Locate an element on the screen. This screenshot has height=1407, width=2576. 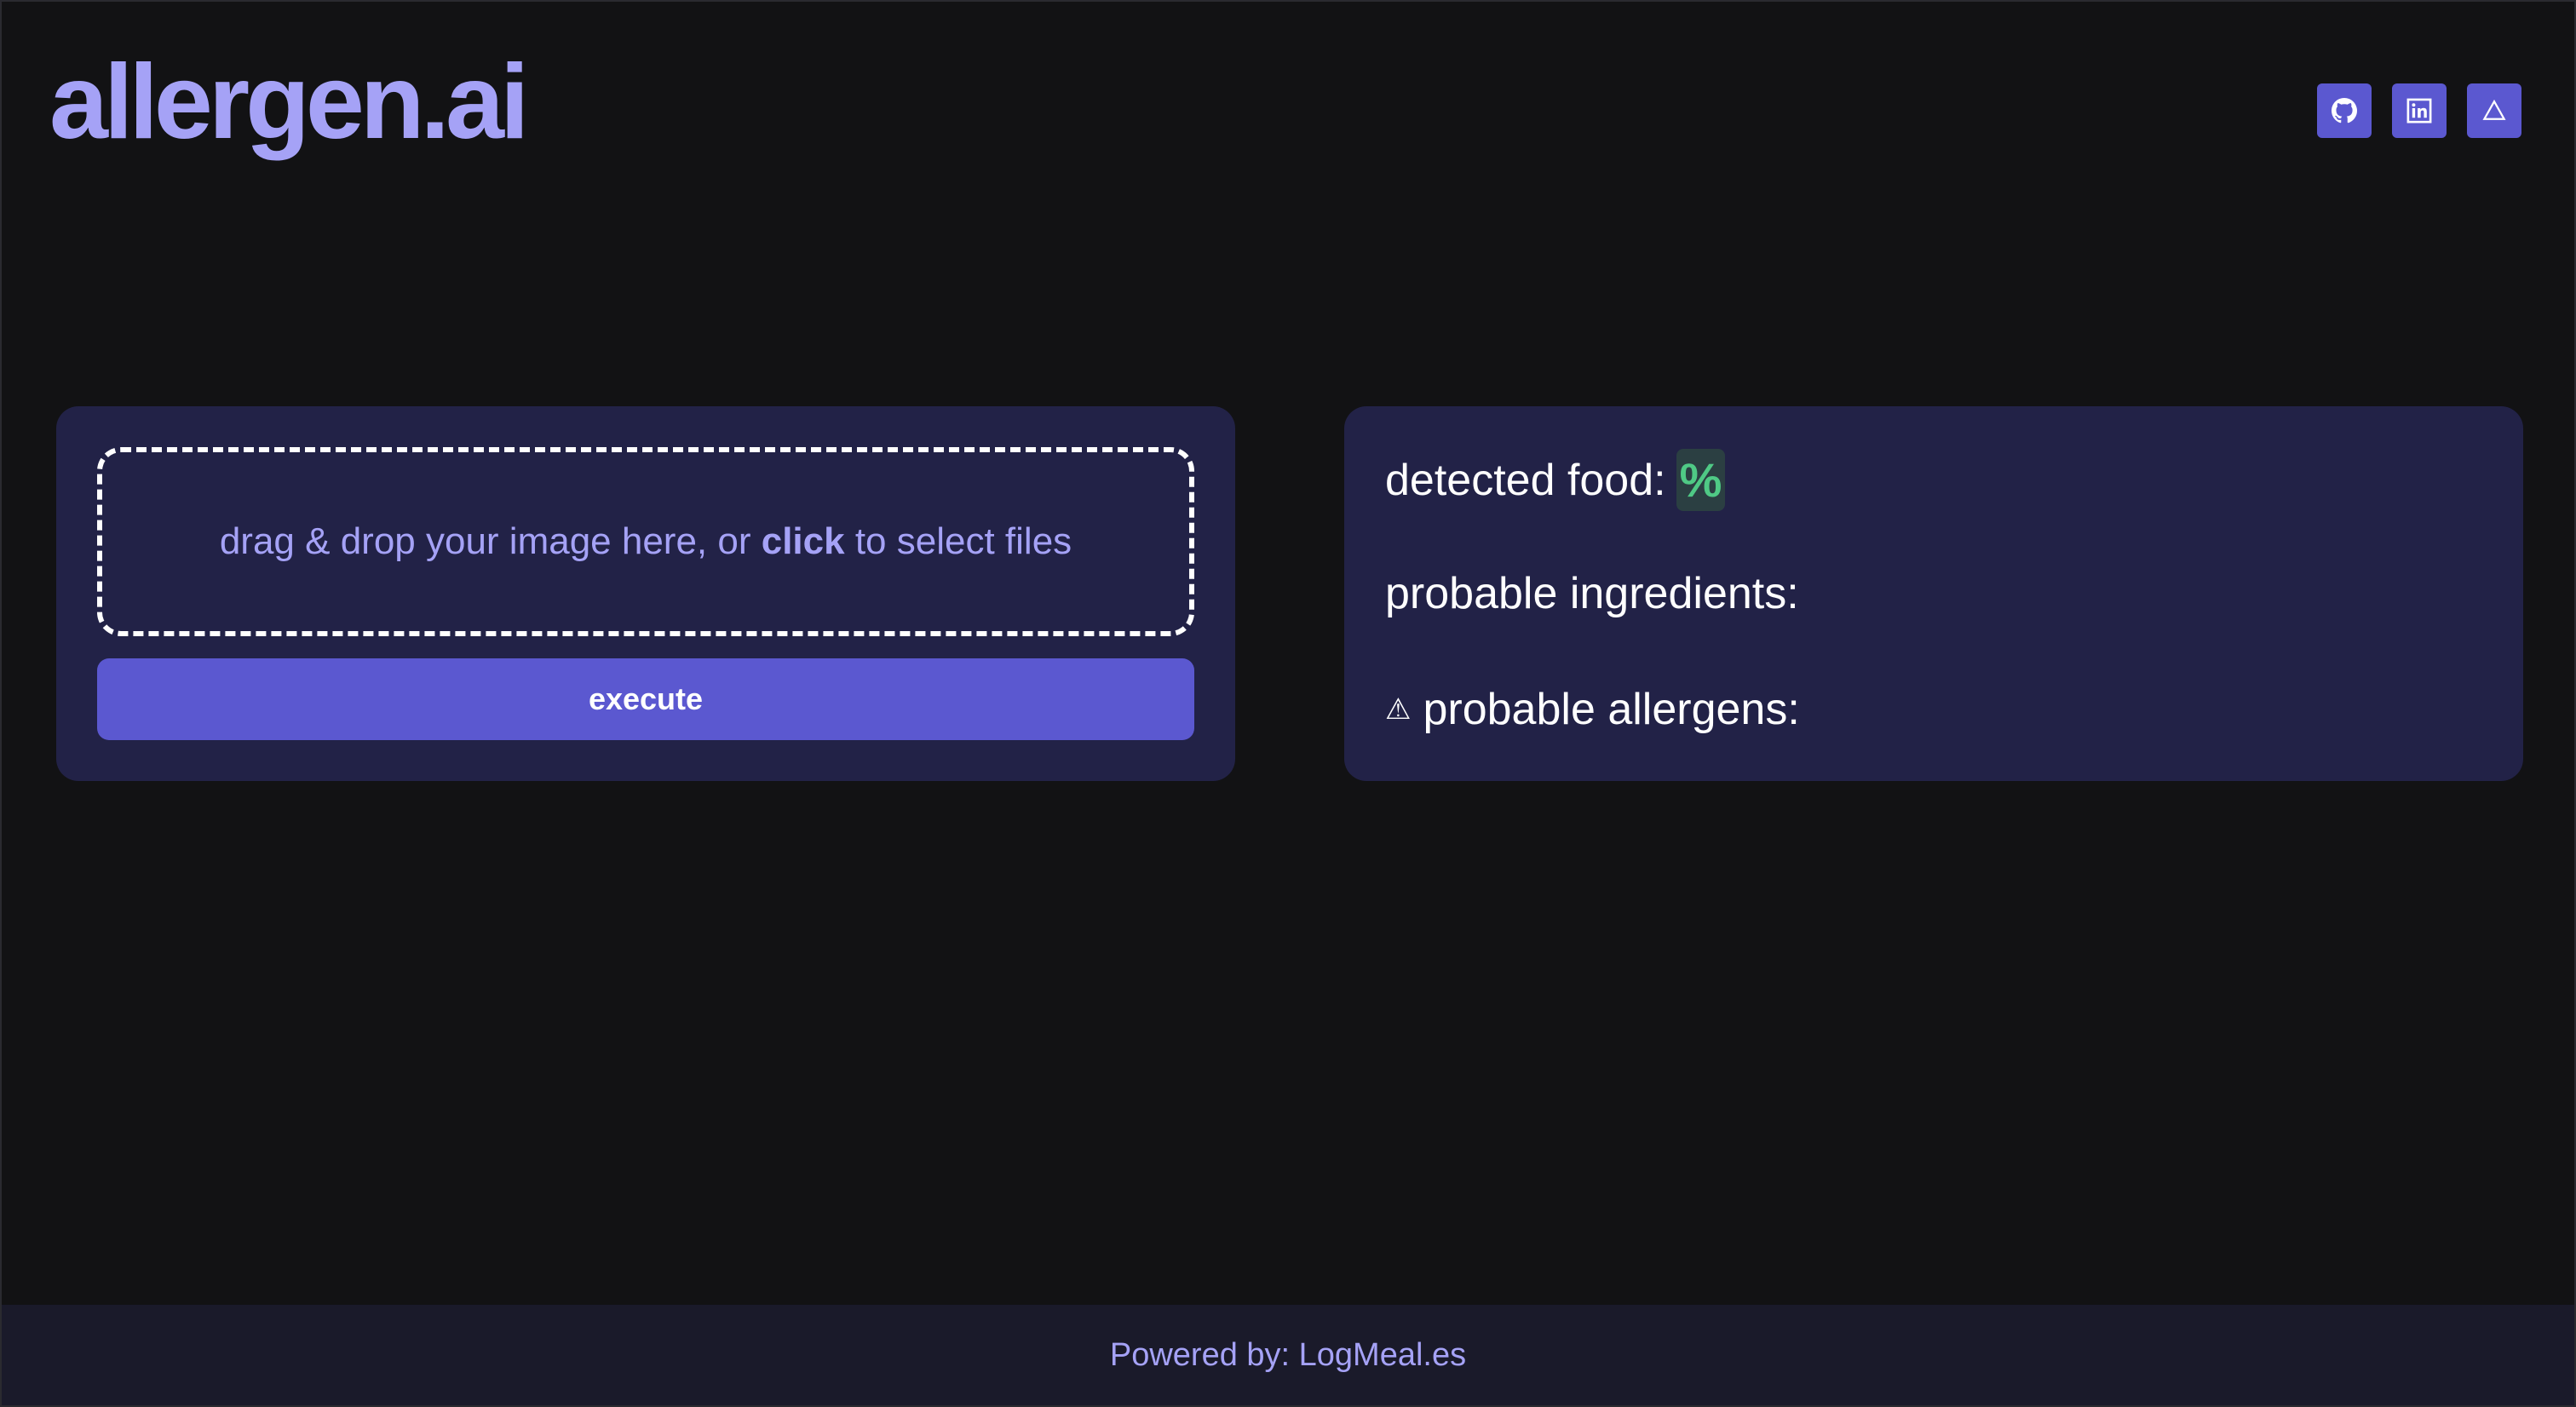
dropzone-suffix: to select files is located at coordinates (958, 541).